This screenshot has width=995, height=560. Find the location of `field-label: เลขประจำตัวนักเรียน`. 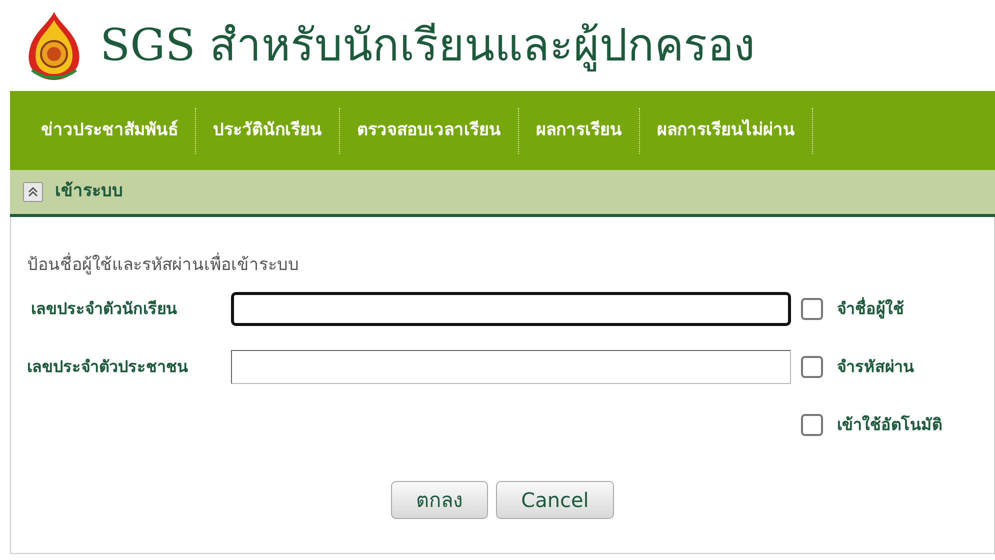

field-label: เลขประจำตัวนักเรียน is located at coordinates (103, 308).